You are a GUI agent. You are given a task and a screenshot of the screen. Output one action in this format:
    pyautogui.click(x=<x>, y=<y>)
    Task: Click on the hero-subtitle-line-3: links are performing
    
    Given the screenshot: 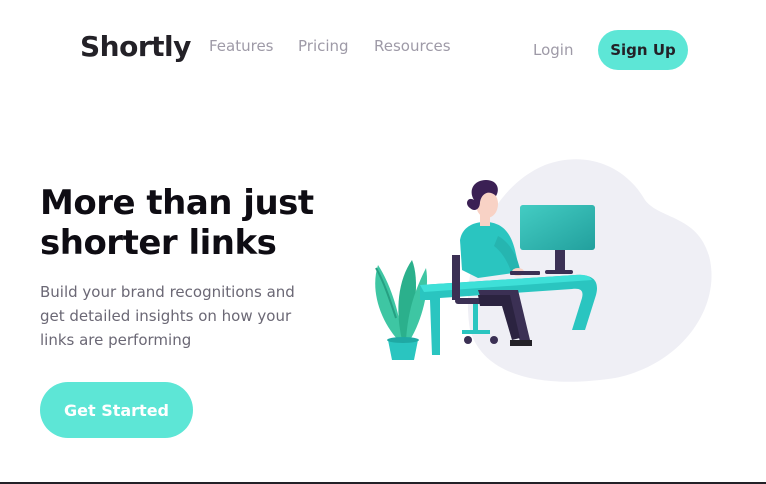 What is the action you would take?
    pyautogui.click(x=116, y=340)
    